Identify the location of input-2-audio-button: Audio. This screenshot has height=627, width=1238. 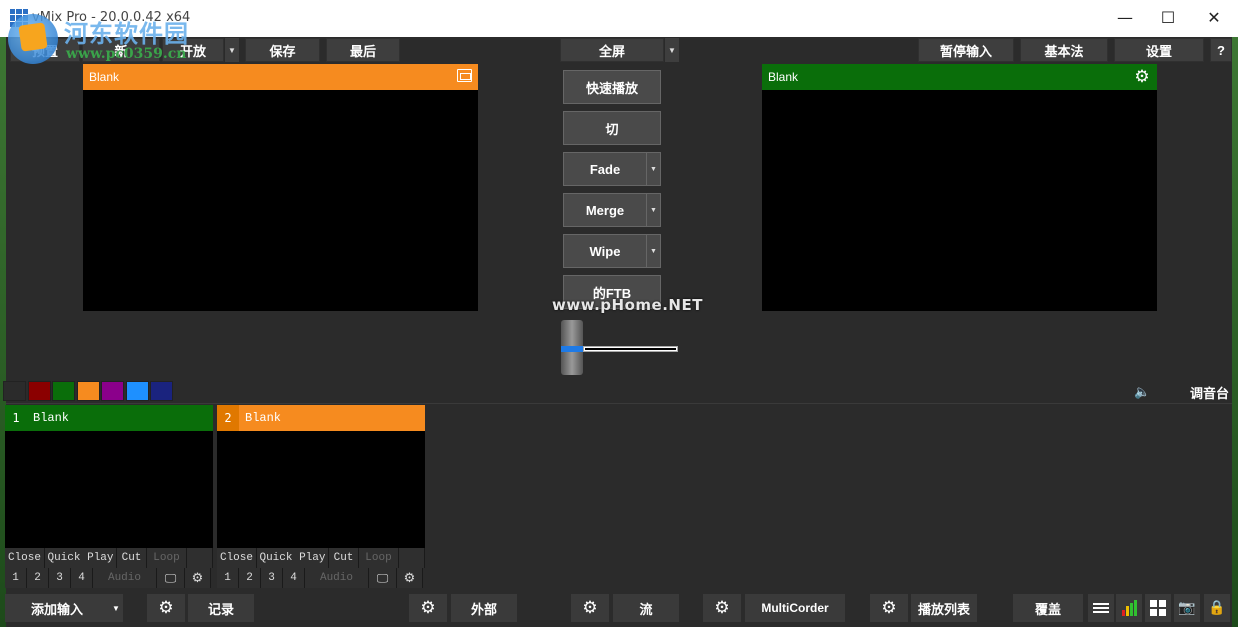
(337, 578).